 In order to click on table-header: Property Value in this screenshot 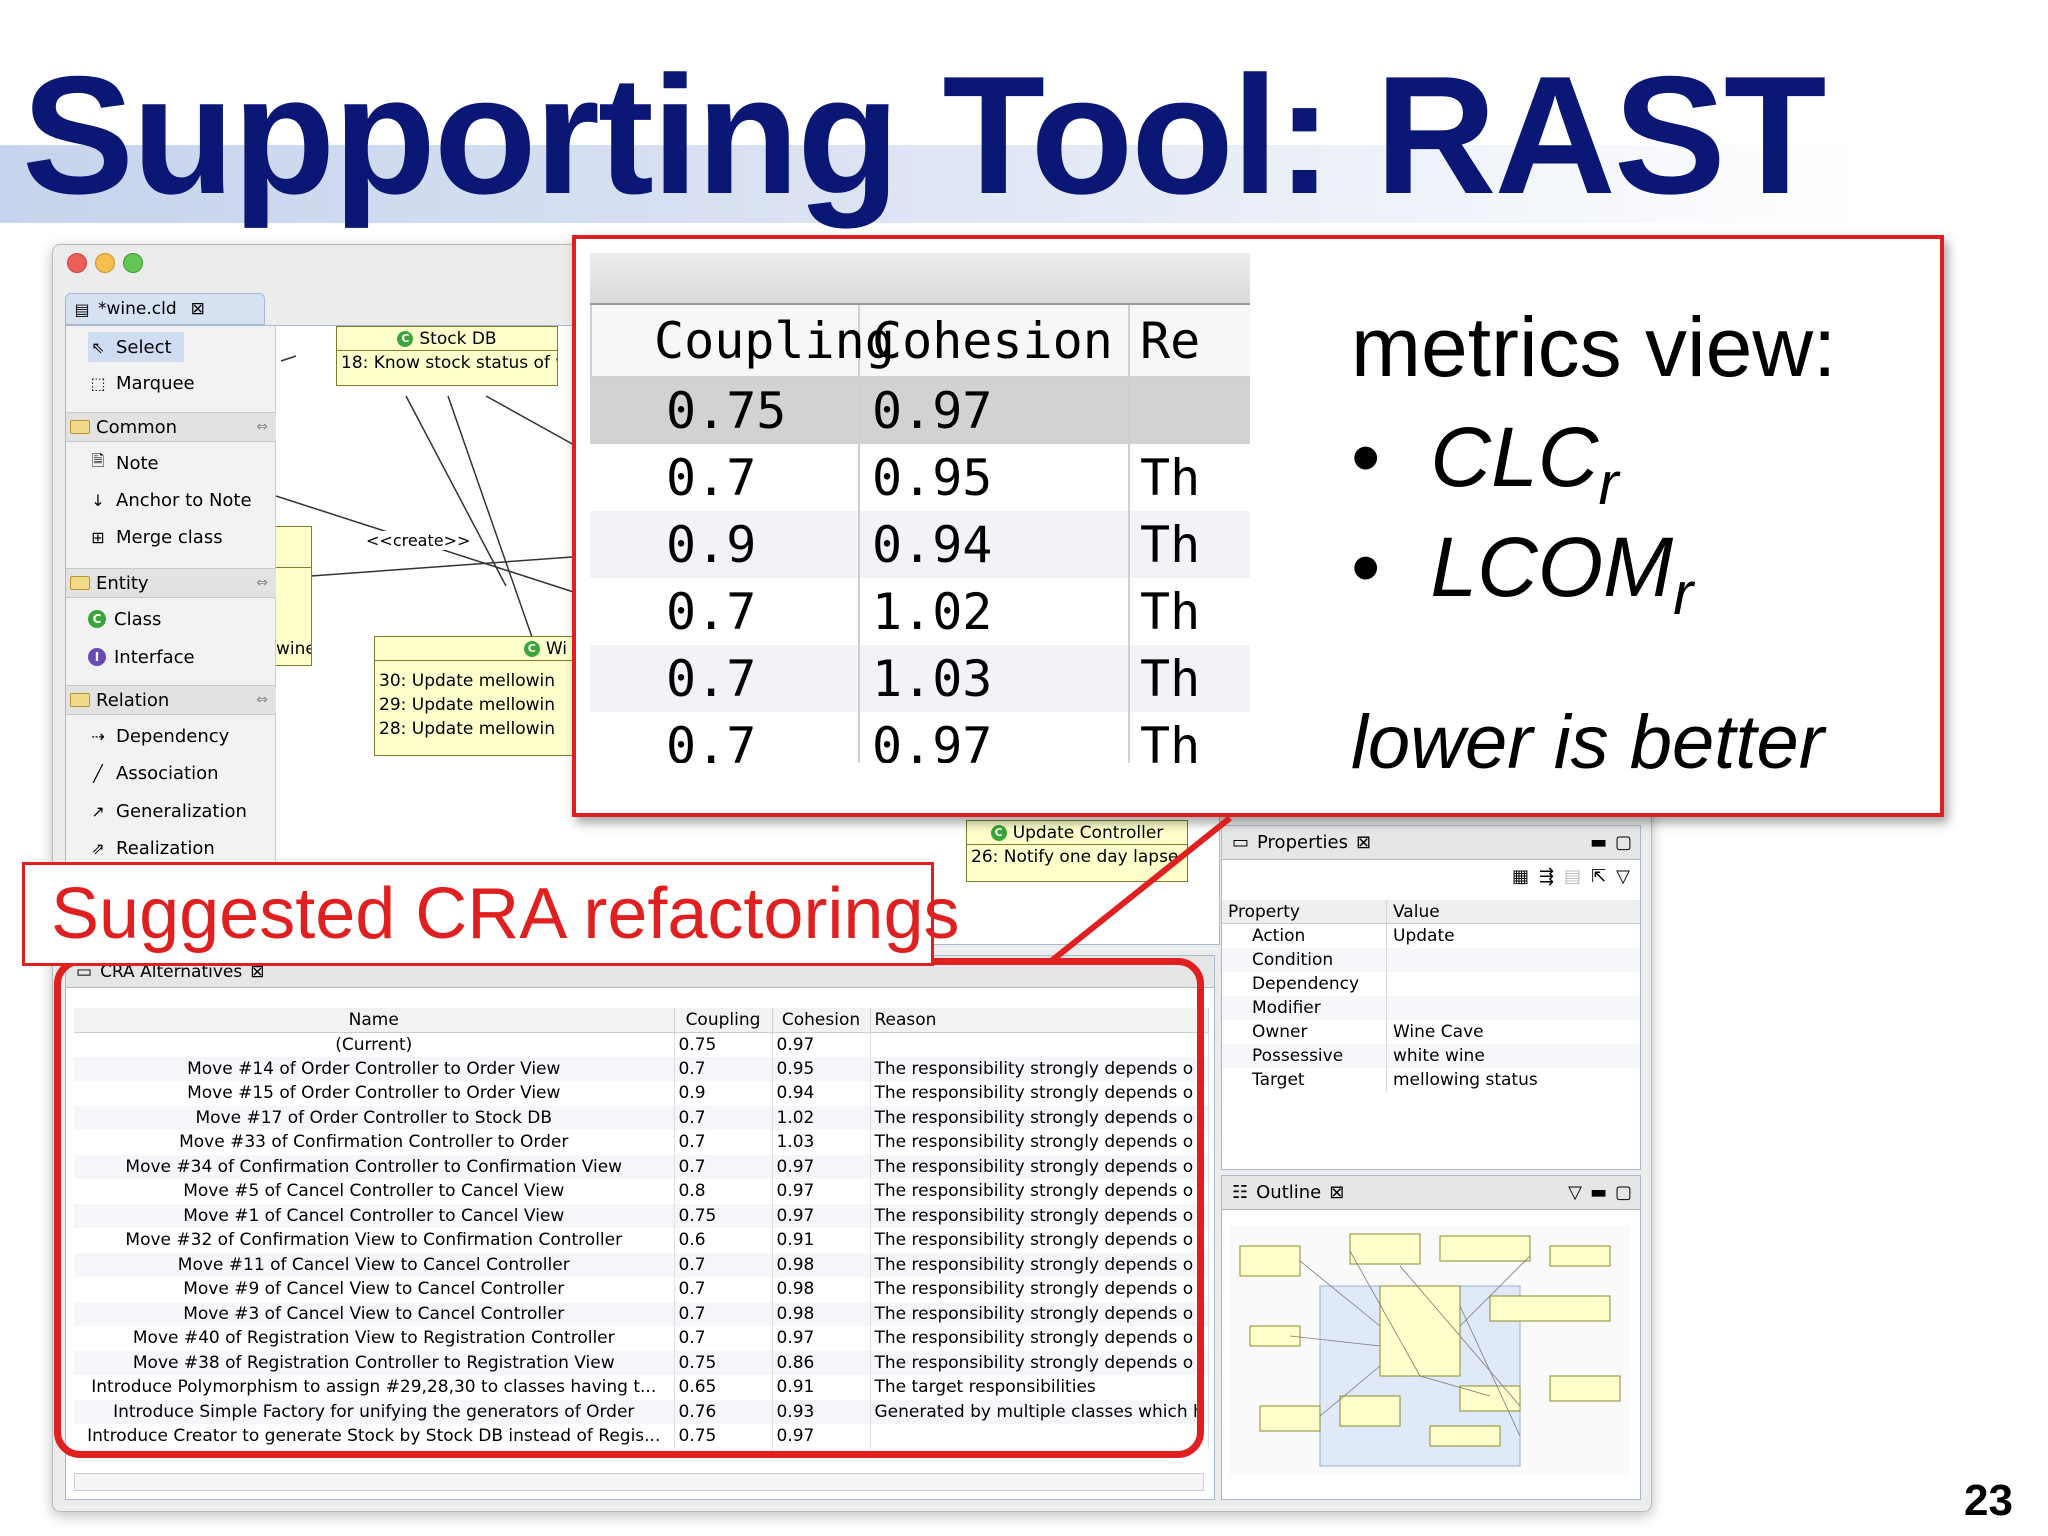, I will do `click(1431, 912)`.